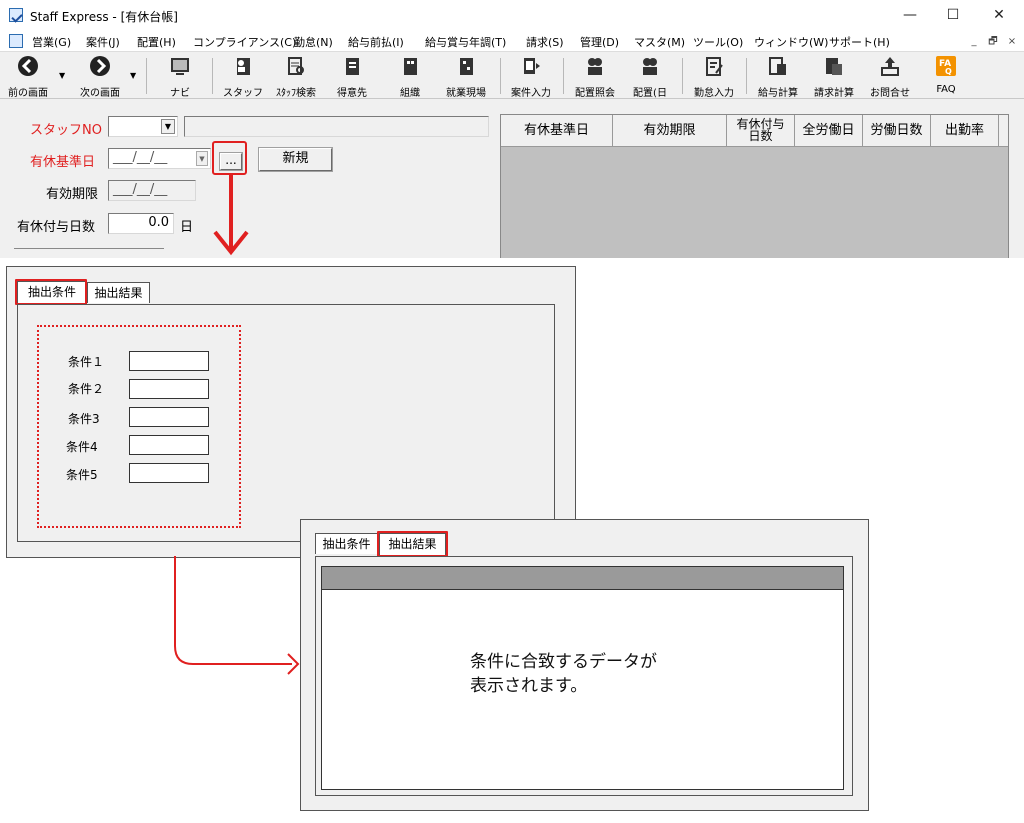 The image size is (1024, 823). I want to click on arrow-down-icon, so click(231, 243).